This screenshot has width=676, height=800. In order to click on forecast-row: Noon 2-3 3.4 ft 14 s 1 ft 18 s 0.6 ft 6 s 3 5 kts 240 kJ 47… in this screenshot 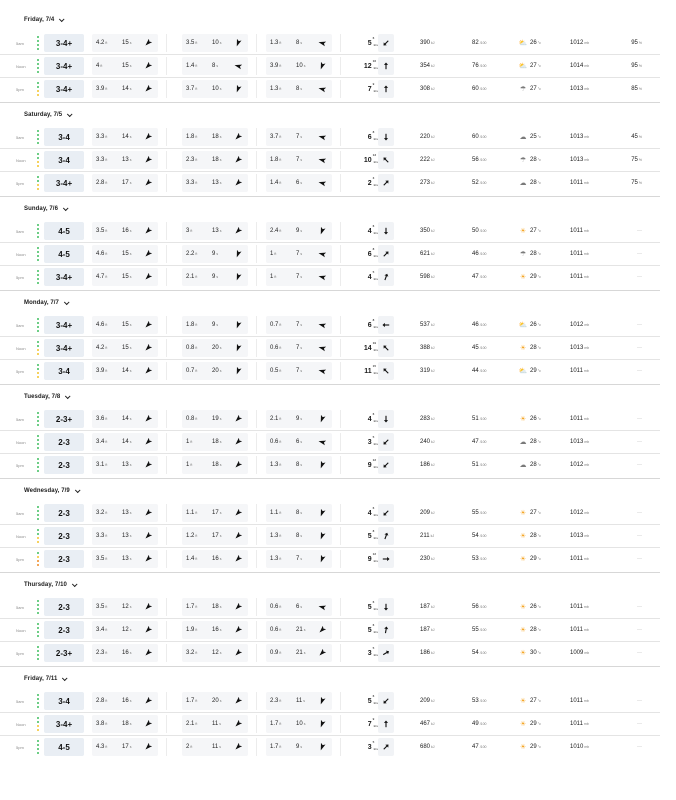, I will do `click(330, 442)`.